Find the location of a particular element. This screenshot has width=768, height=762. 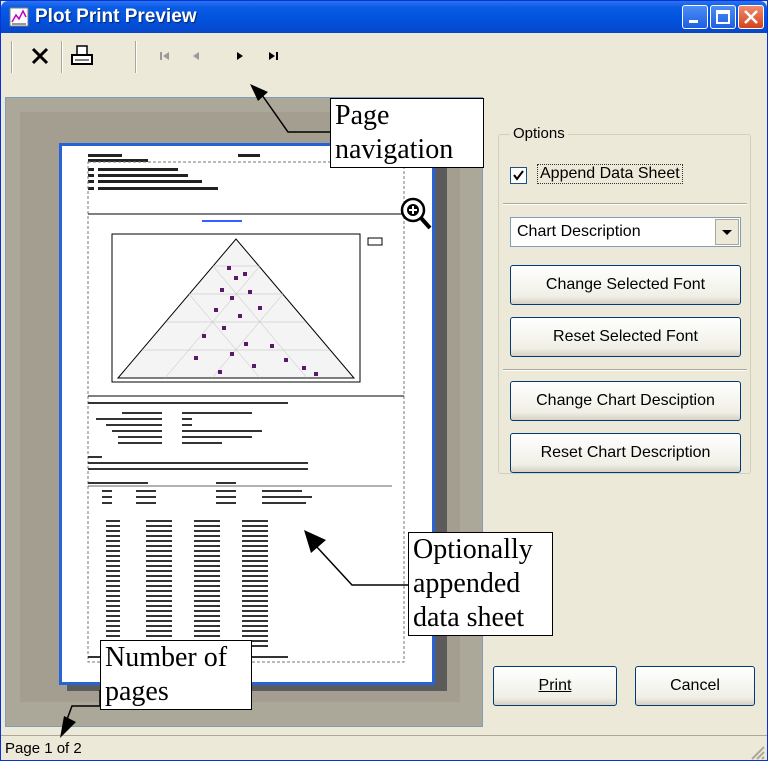

callout-line: Optionally is located at coordinates (473, 549).